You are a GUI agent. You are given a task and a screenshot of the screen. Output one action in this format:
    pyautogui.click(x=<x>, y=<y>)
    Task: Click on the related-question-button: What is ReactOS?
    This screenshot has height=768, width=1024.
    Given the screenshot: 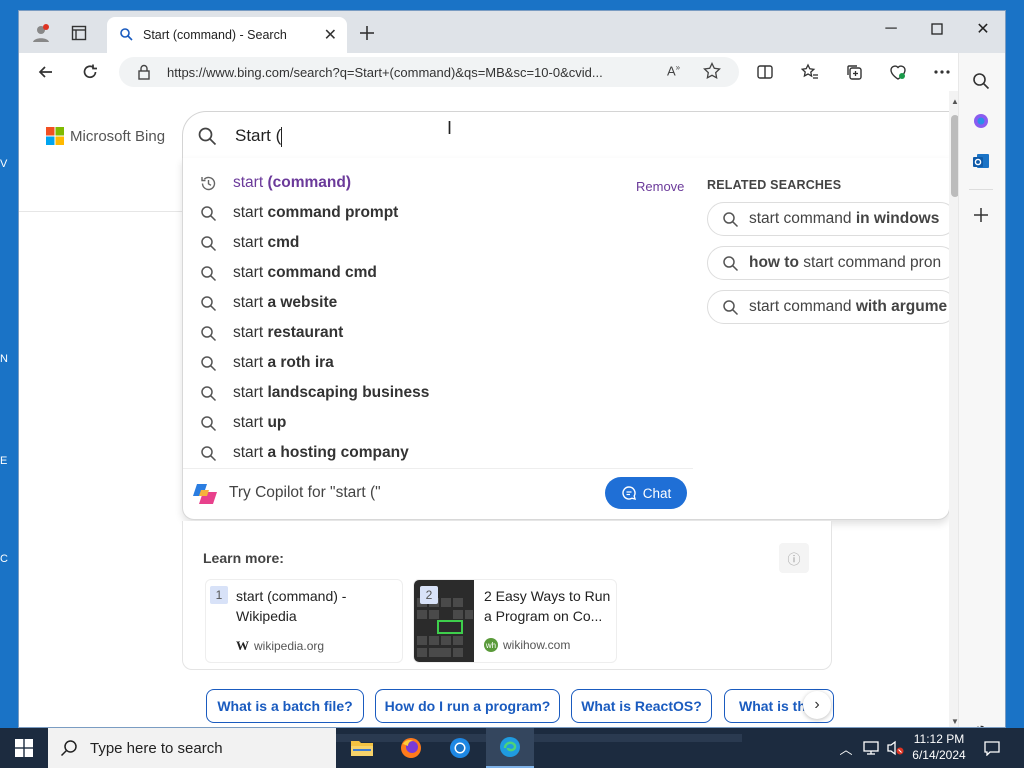 What is the action you would take?
    pyautogui.click(x=641, y=706)
    